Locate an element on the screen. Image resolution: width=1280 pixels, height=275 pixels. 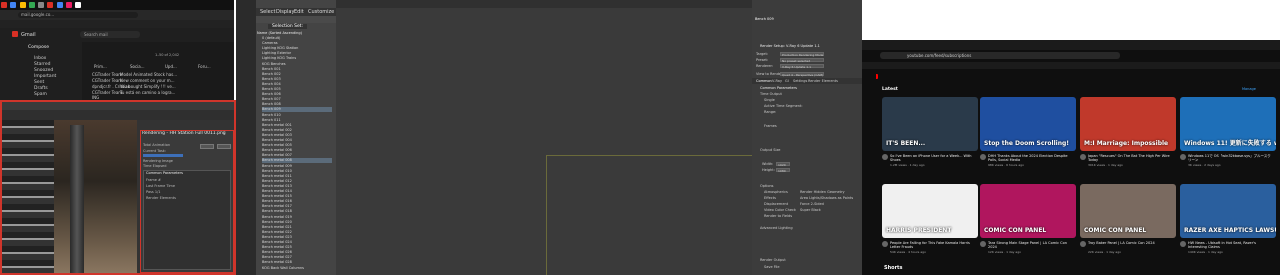
video-title: Troy Baker Panel | LA Comic Con 2024 is located at coordinates (1131, 245).